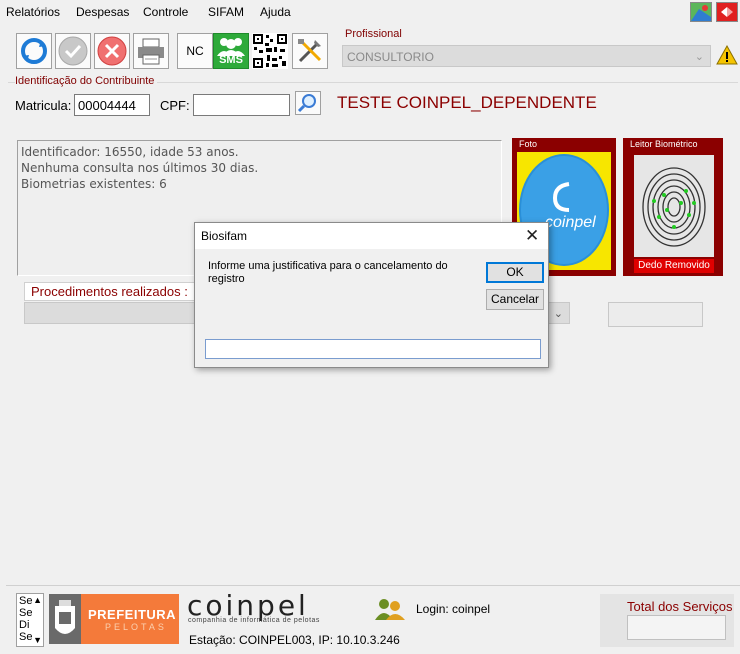 The height and width of the screenshot is (654, 740). I want to click on fingerprint-icon, so click(674, 206).